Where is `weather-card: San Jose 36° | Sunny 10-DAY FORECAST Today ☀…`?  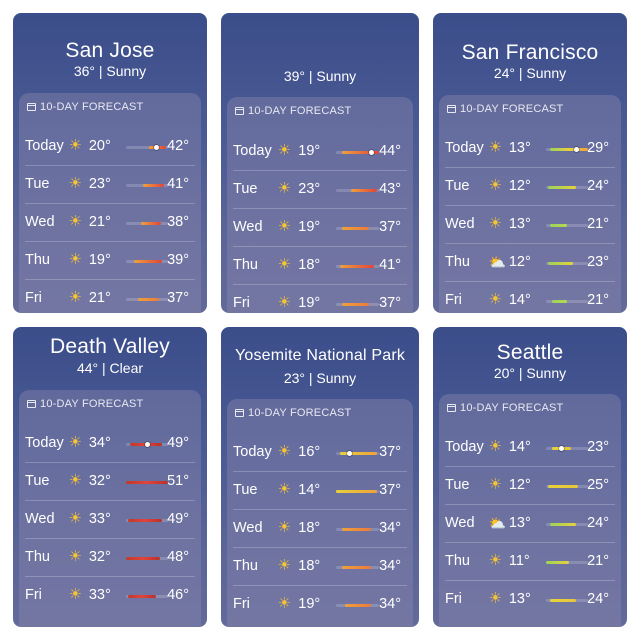
weather-card: San Jose 36° | Sunny 10-DAY FORECAST Today ☀… is located at coordinates (110, 163).